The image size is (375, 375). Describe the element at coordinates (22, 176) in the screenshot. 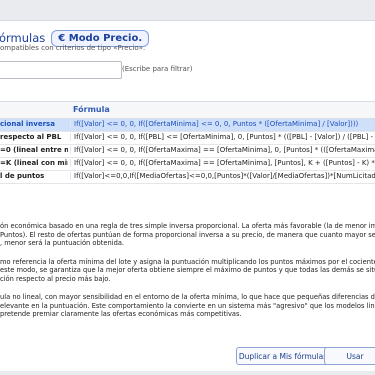

I see `row-name: l de puntos` at that location.